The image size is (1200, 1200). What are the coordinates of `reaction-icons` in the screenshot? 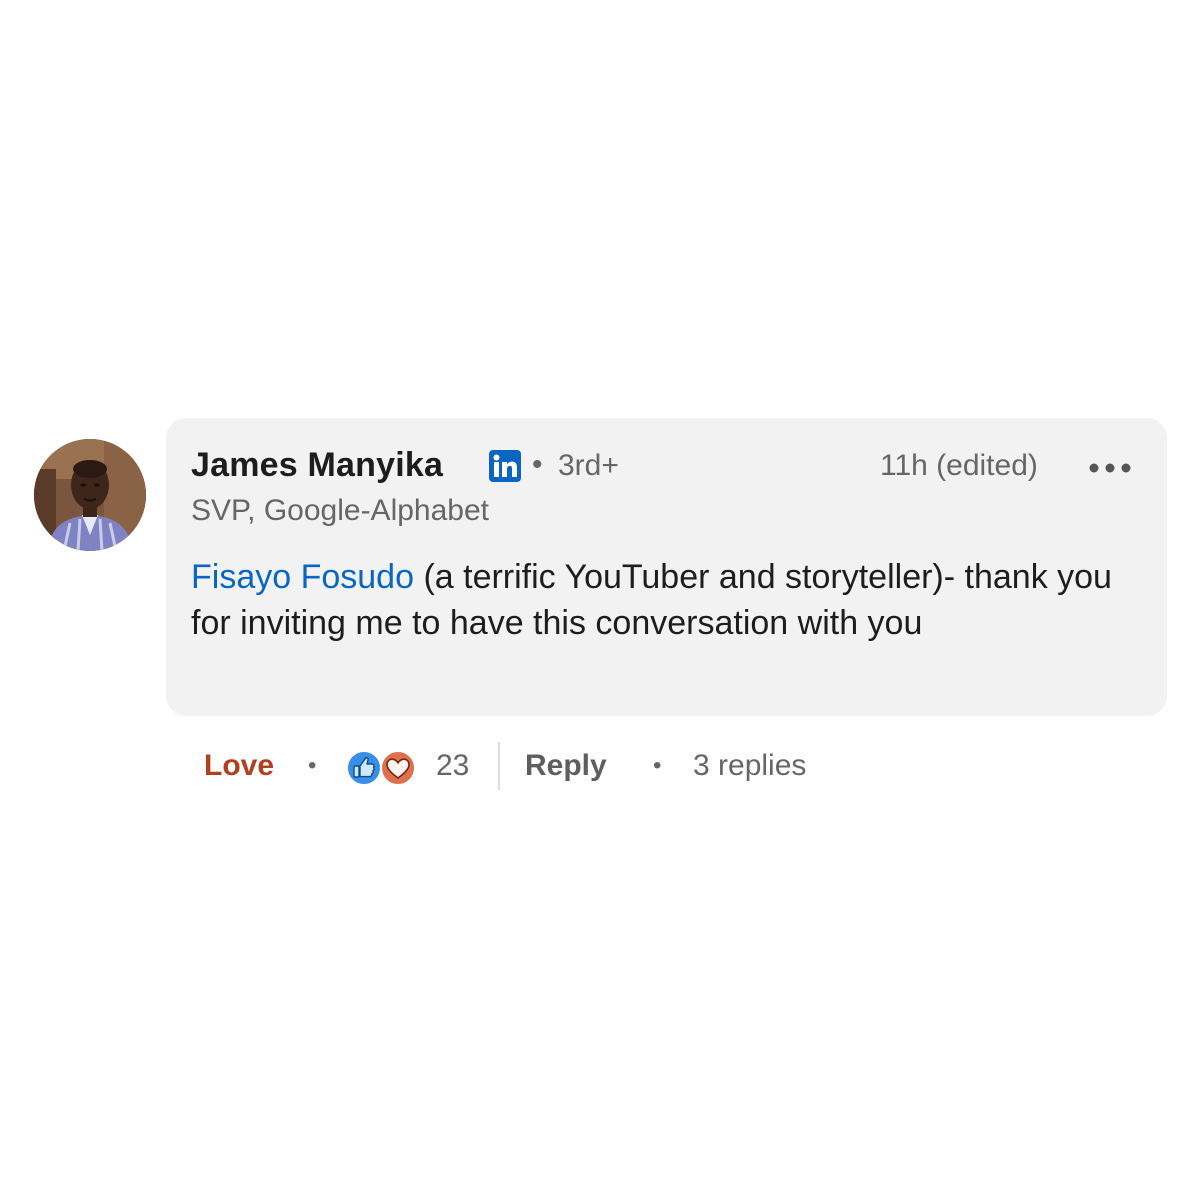 It's located at (381, 768).